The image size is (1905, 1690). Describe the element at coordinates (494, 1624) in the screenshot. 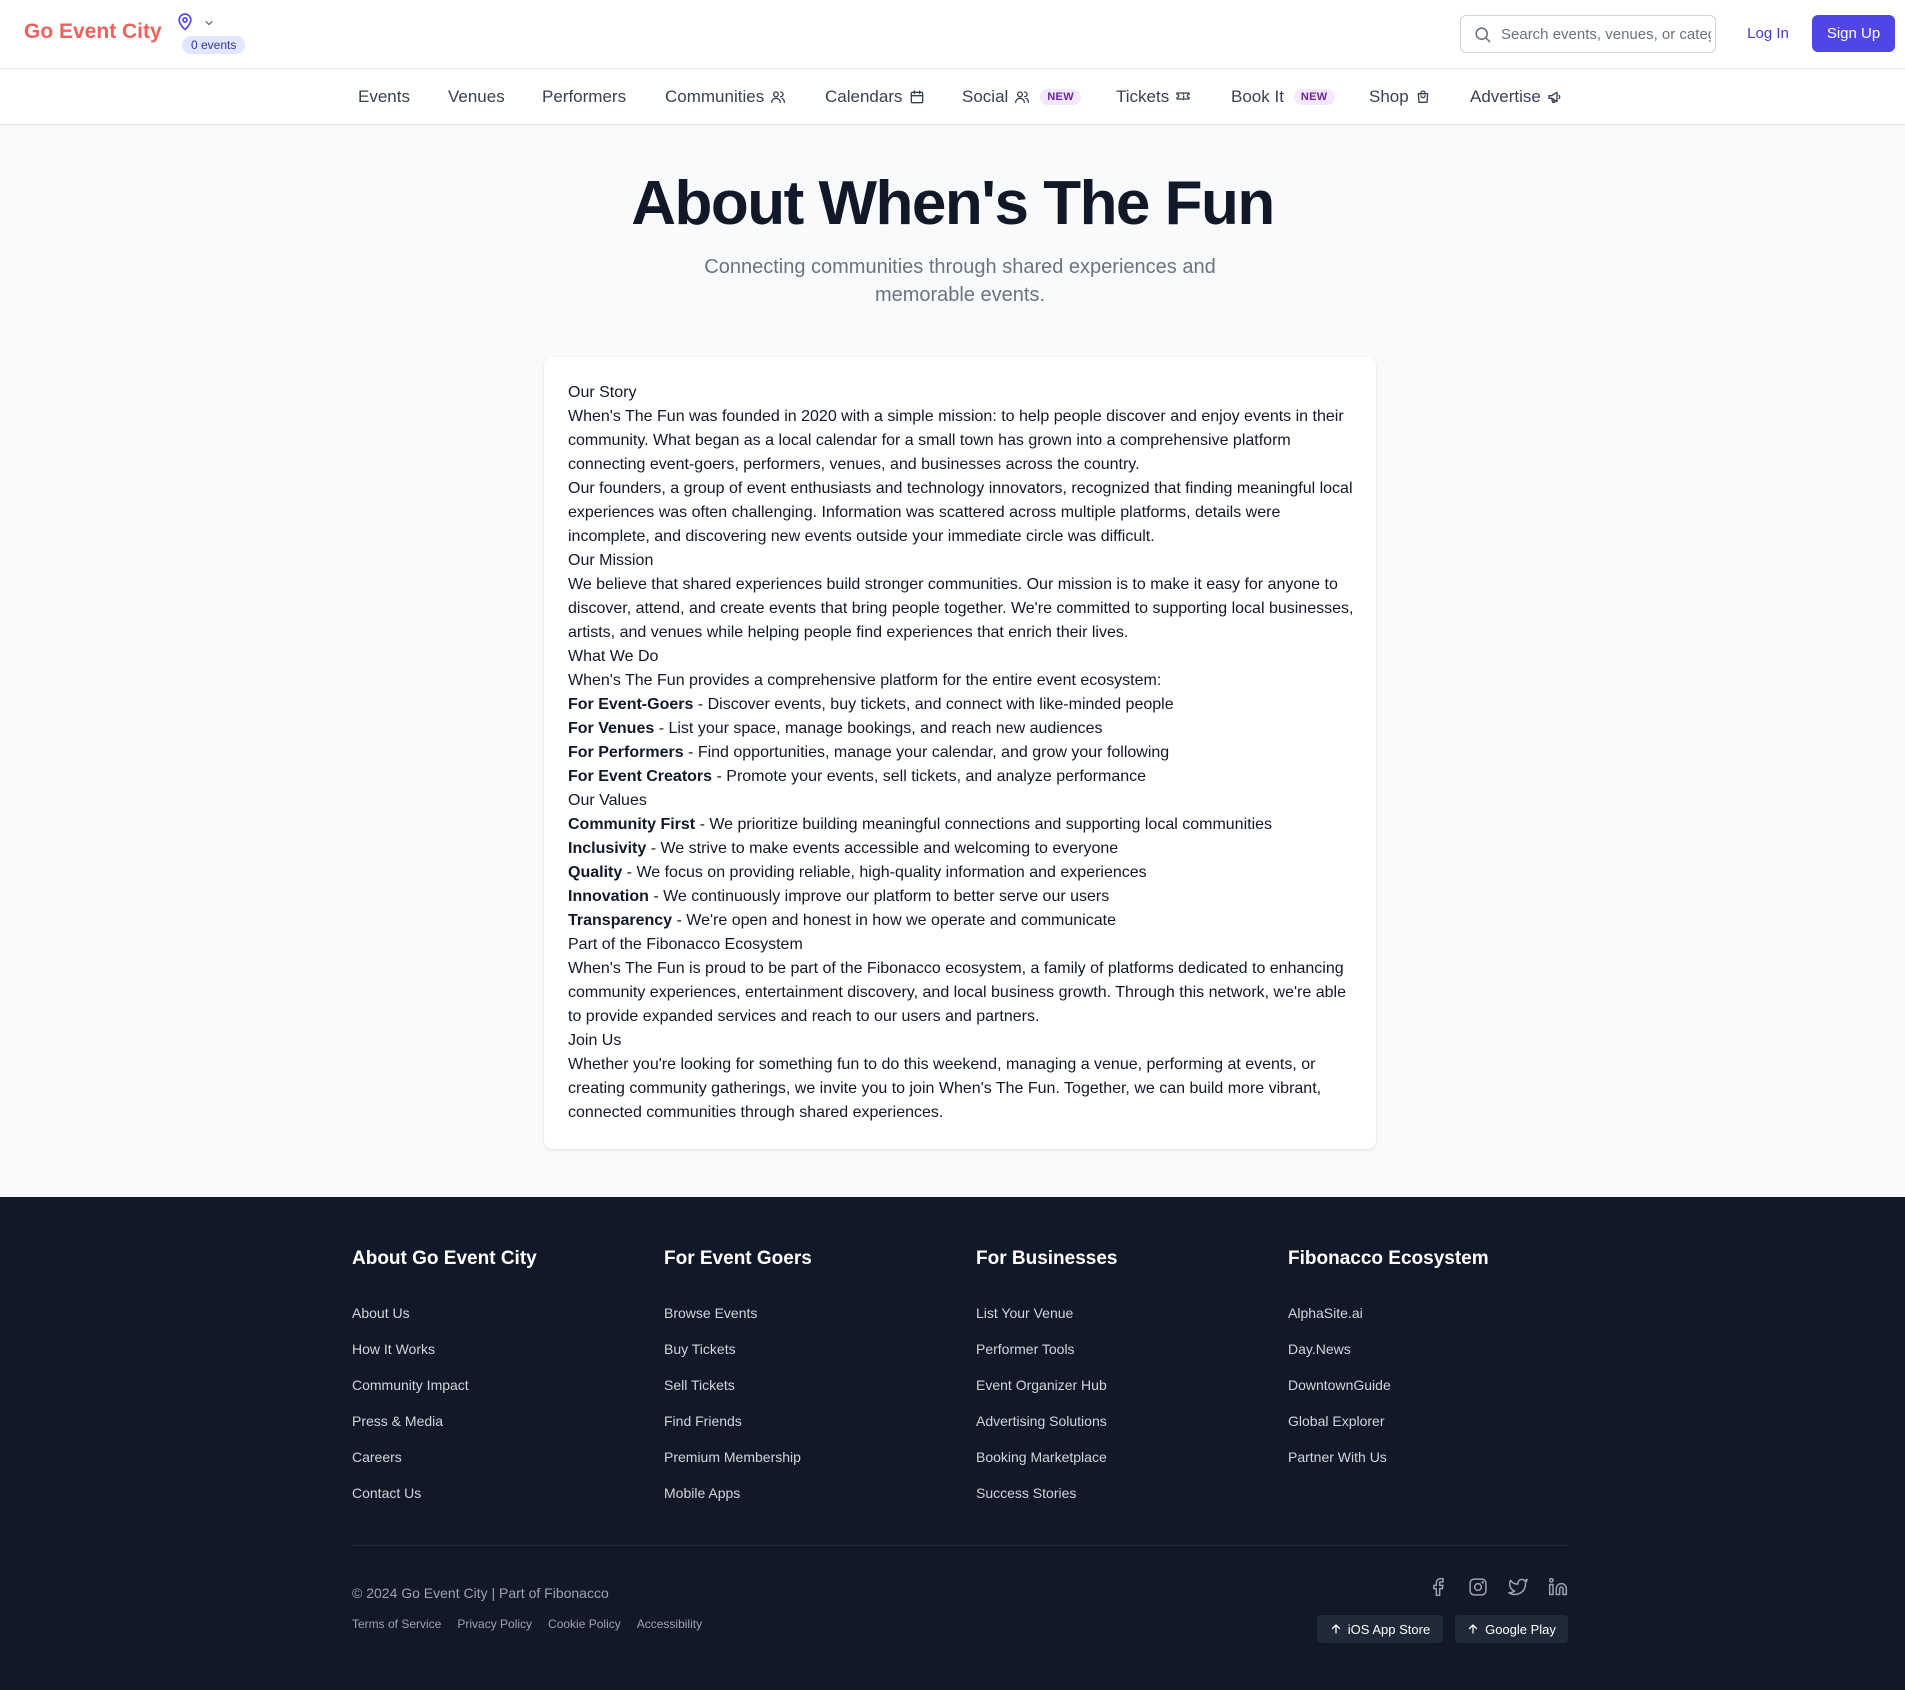

I see `privacy-link: Privacy Policy` at that location.